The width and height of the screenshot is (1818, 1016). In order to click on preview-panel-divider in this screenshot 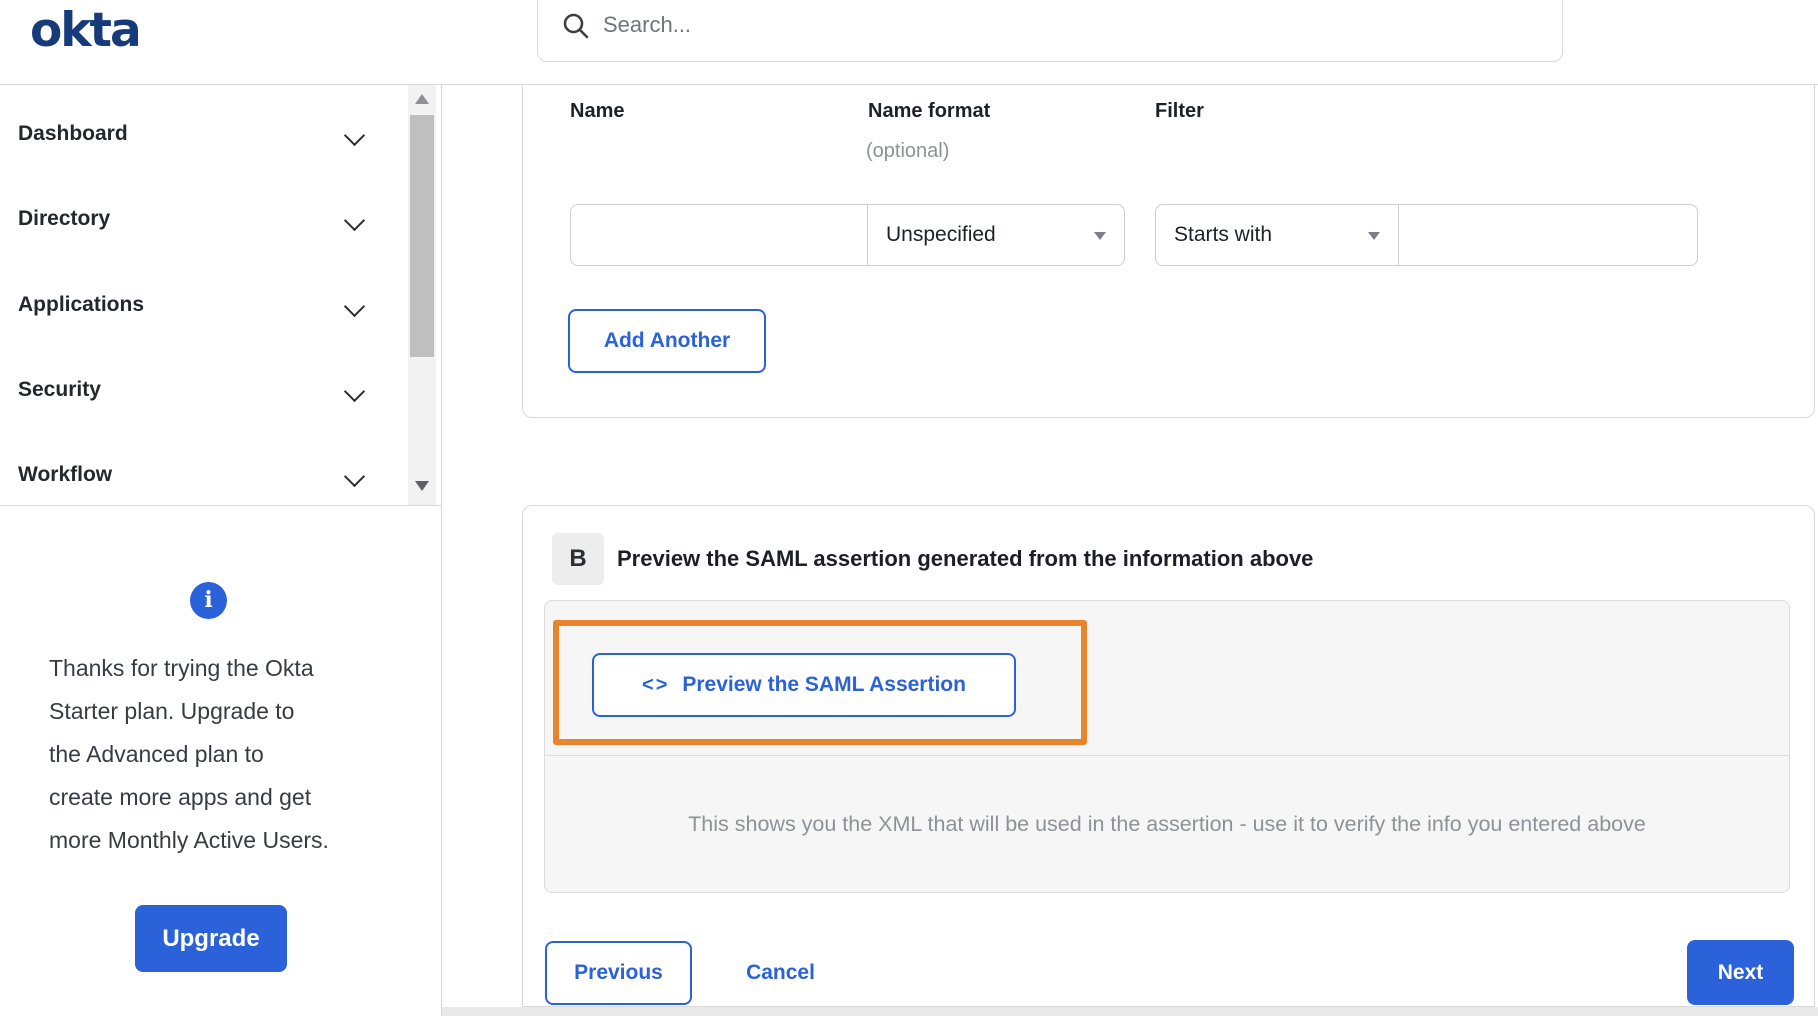, I will do `click(1167, 755)`.